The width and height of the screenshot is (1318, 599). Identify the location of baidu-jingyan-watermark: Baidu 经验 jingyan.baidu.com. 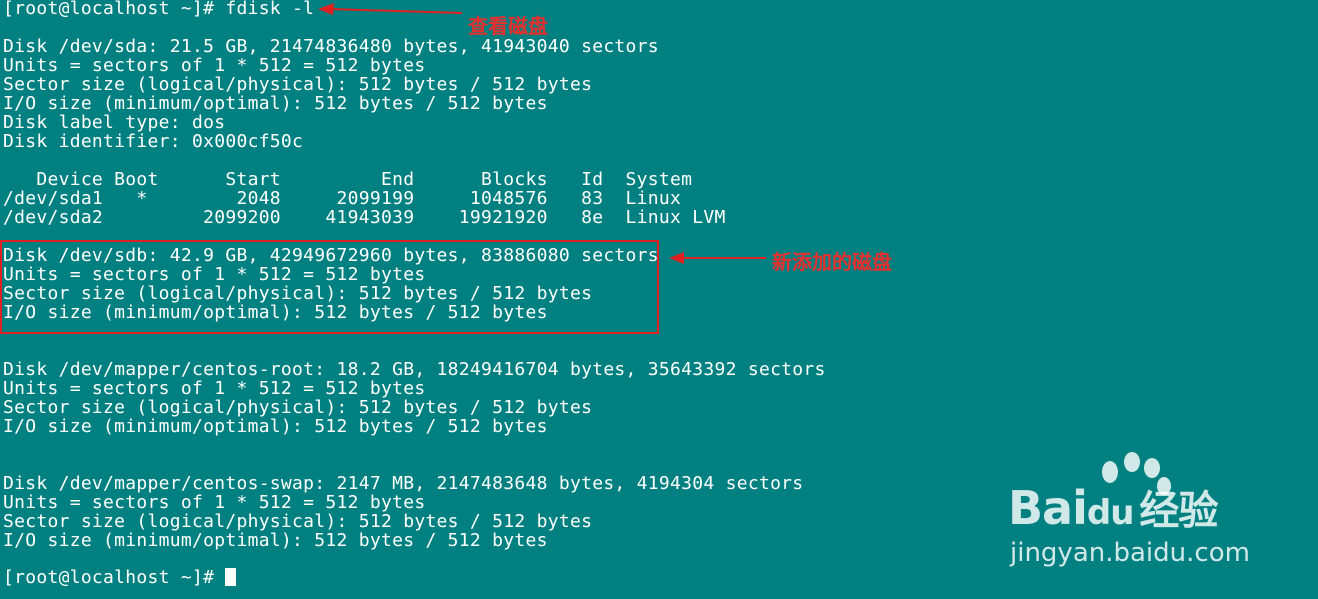
(1153, 517).